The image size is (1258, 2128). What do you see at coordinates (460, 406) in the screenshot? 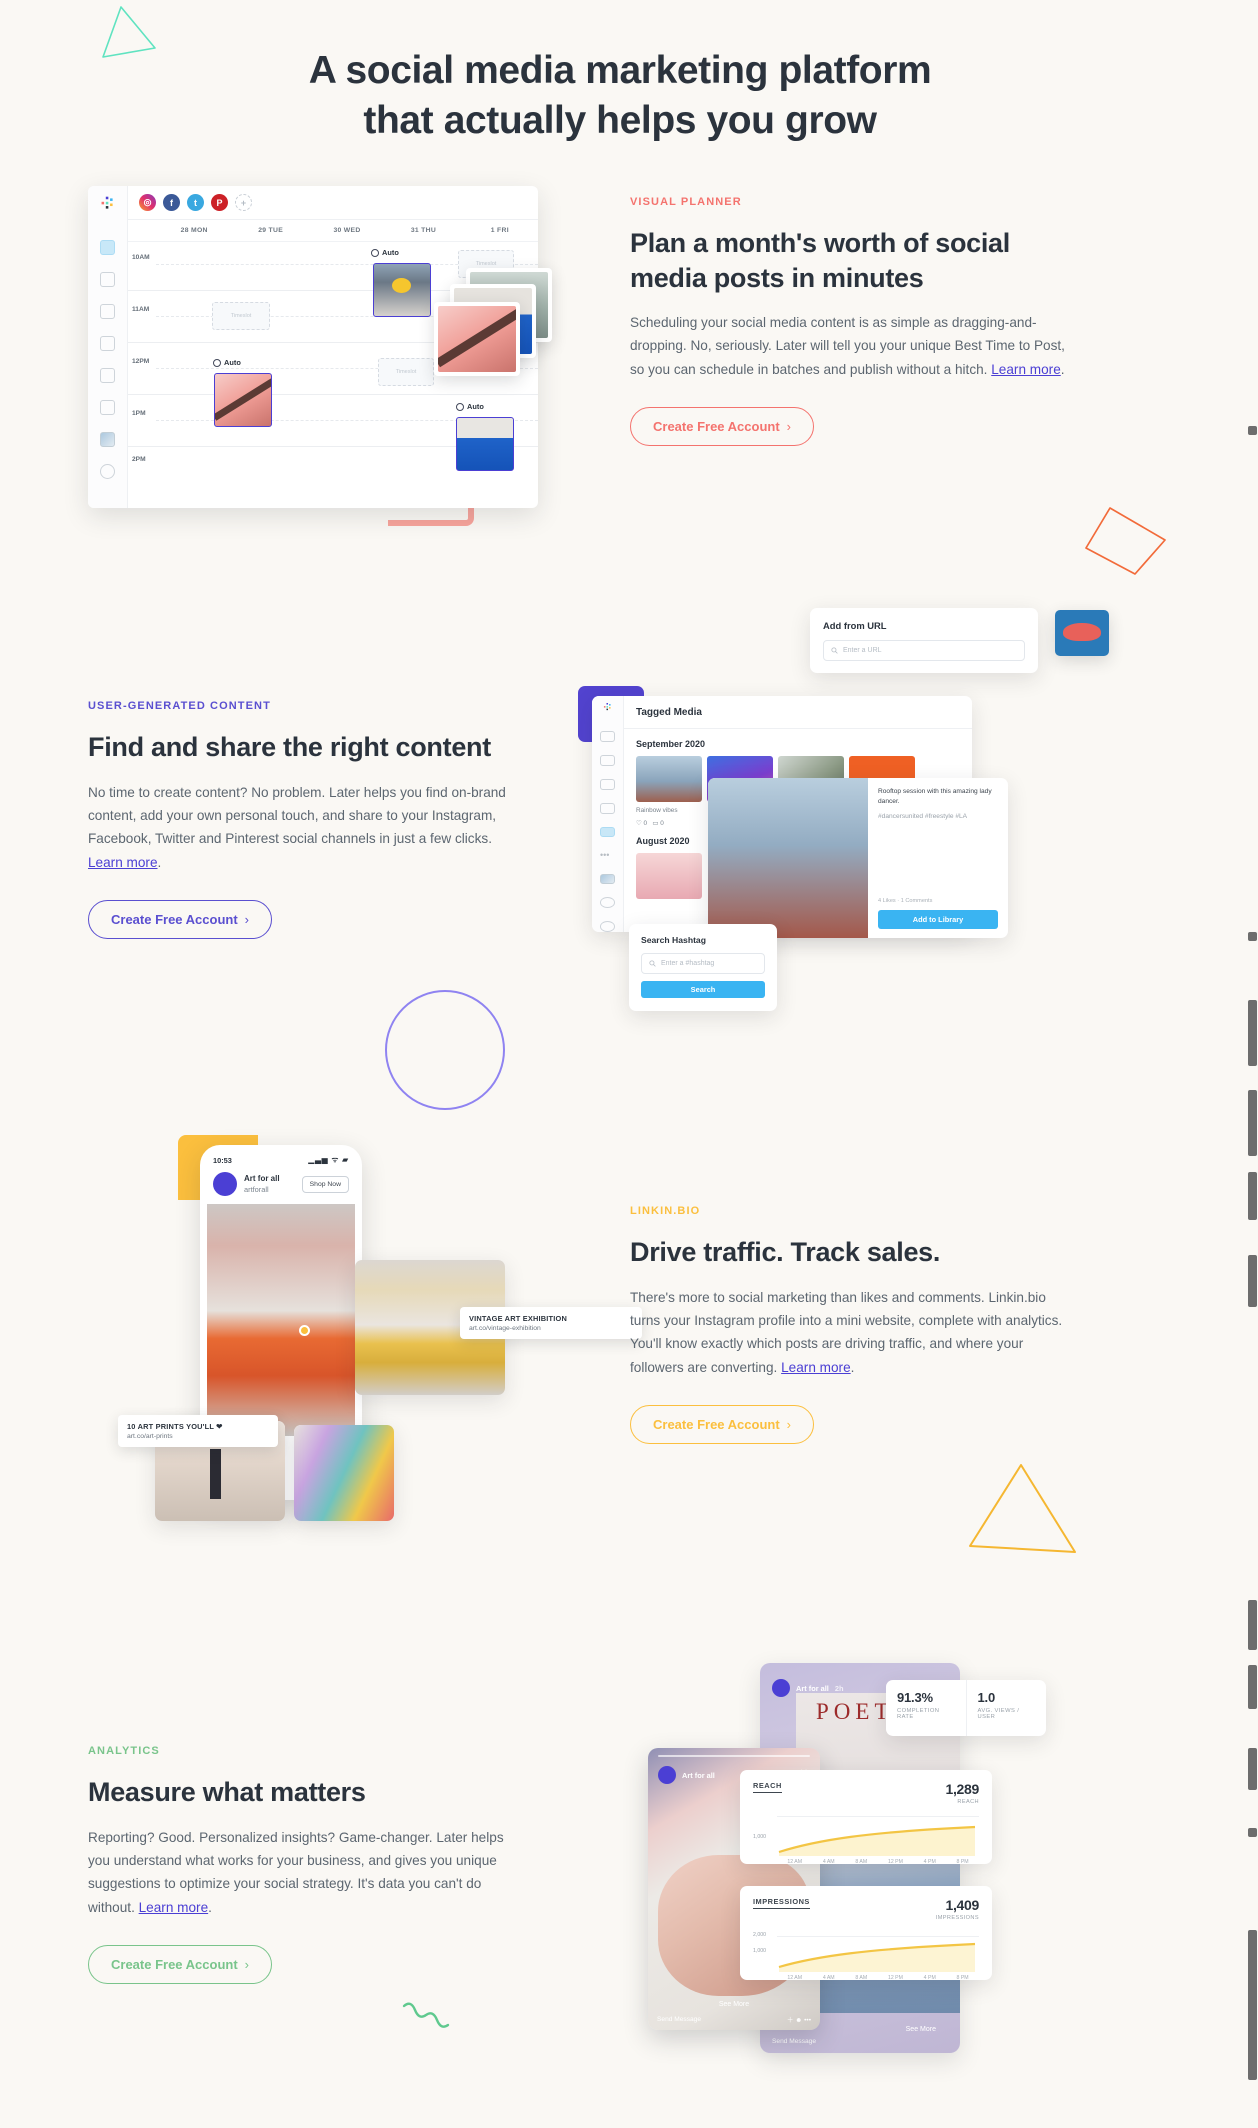
I see `auto-publish-icon` at bounding box center [460, 406].